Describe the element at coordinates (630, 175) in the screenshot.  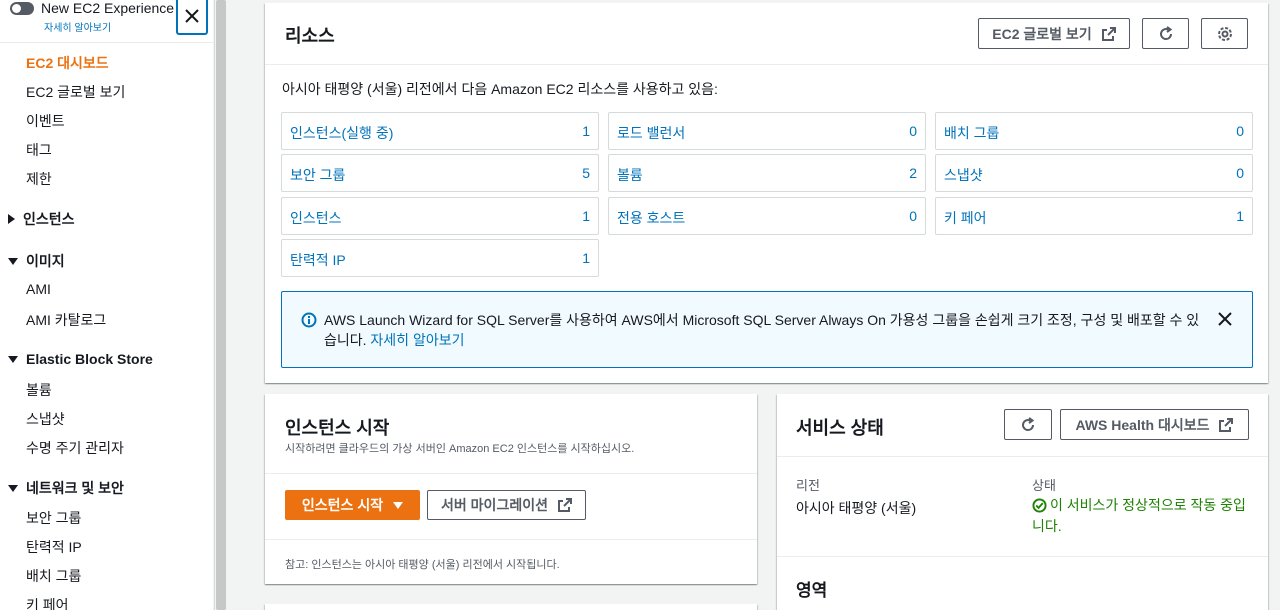
I see `resource-label: 볼륨` at that location.